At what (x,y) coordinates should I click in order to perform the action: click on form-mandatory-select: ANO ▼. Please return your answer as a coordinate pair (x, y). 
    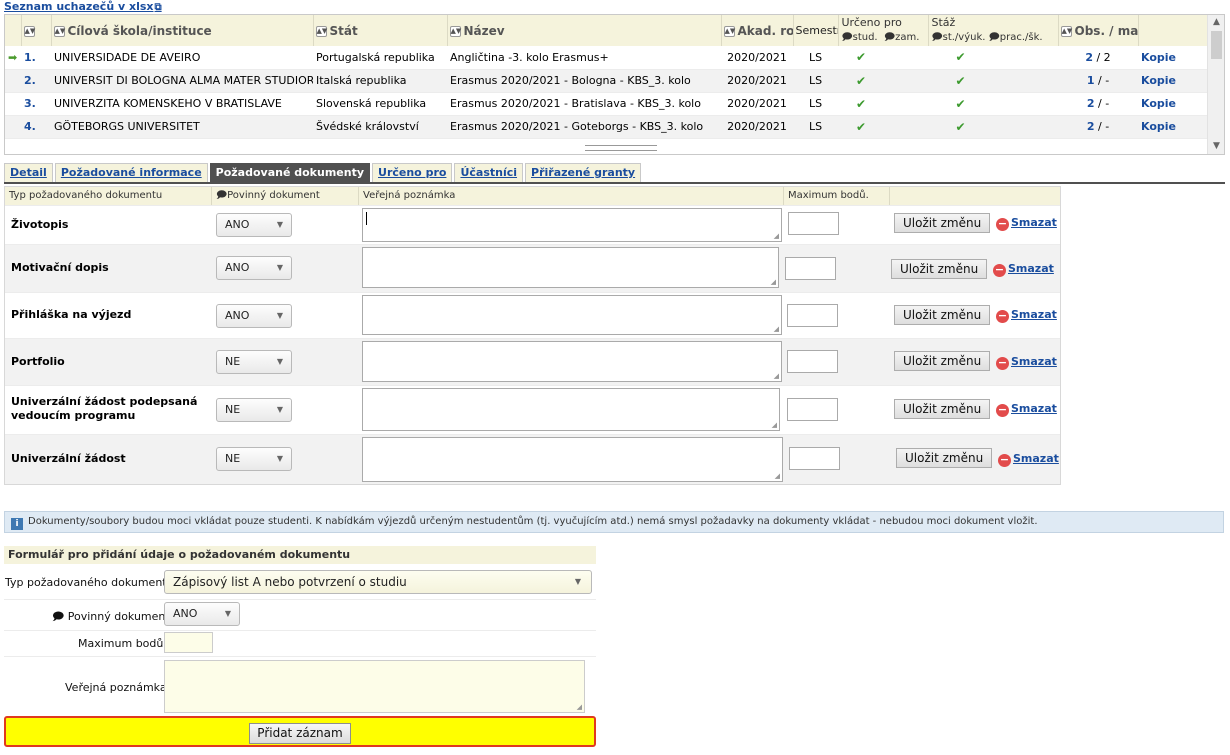
    Looking at the image, I should click on (202, 614).